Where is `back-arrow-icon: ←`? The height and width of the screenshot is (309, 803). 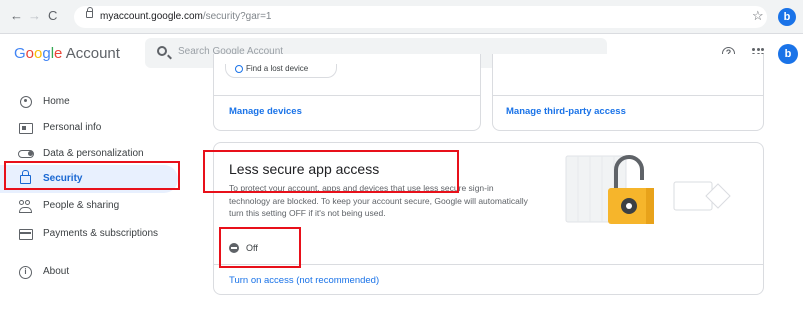 back-arrow-icon: ← is located at coordinates (16, 16).